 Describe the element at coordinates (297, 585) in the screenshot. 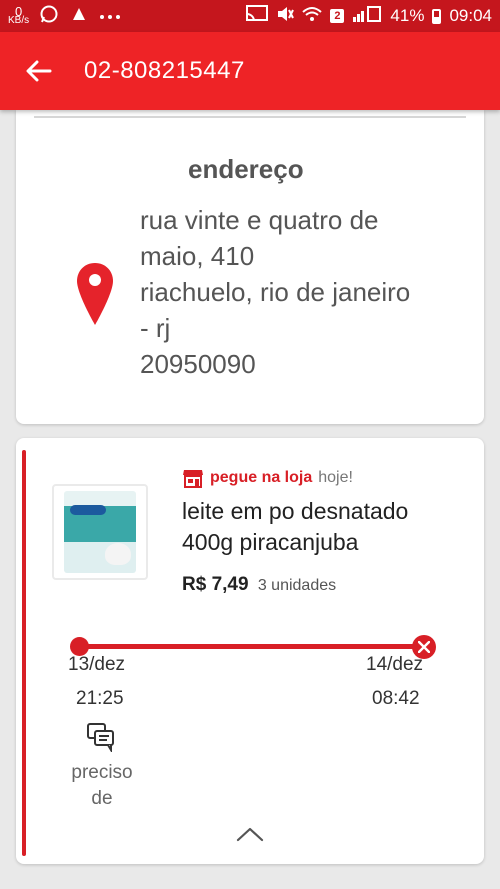

I see `quantity: 3 unidades` at that location.